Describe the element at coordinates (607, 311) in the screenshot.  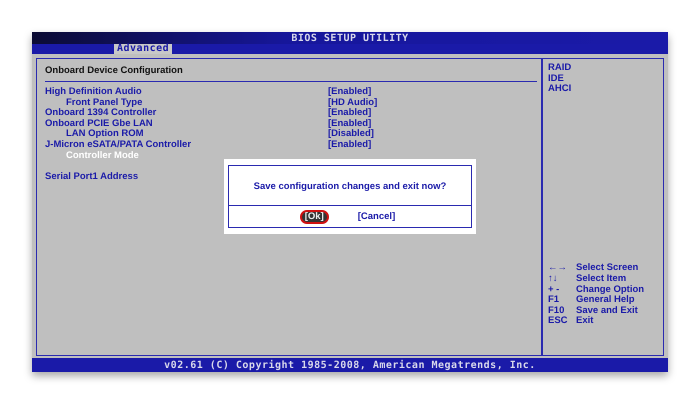
I see `key-action: Save and Exit` at that location.